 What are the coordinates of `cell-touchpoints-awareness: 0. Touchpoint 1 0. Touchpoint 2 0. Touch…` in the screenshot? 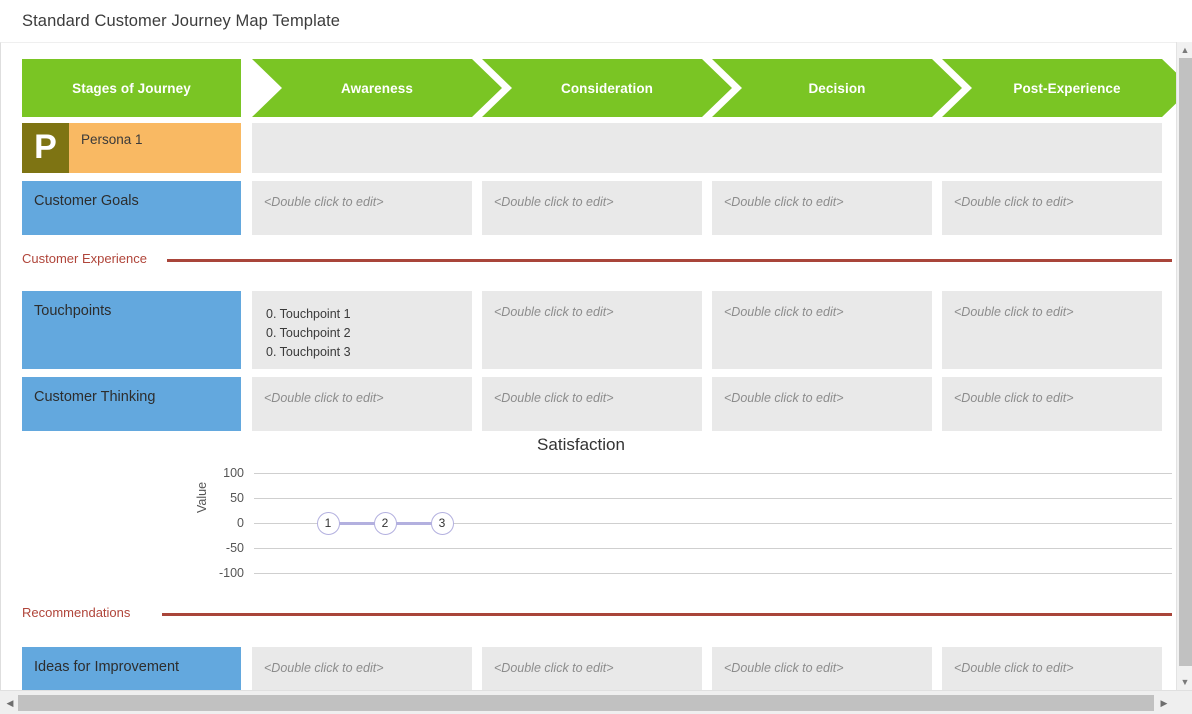 It's located at (362, 330).